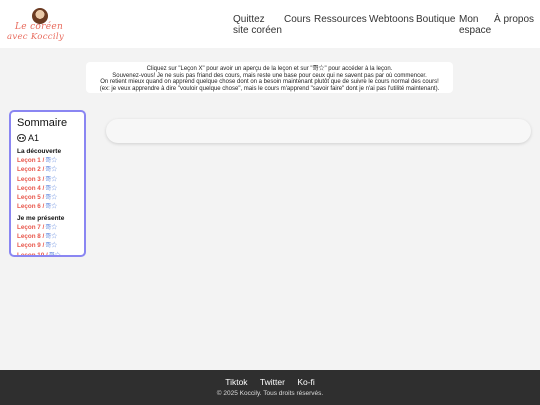  I want to click on logo-text-line2: avec Koccily, so click(35, 37).